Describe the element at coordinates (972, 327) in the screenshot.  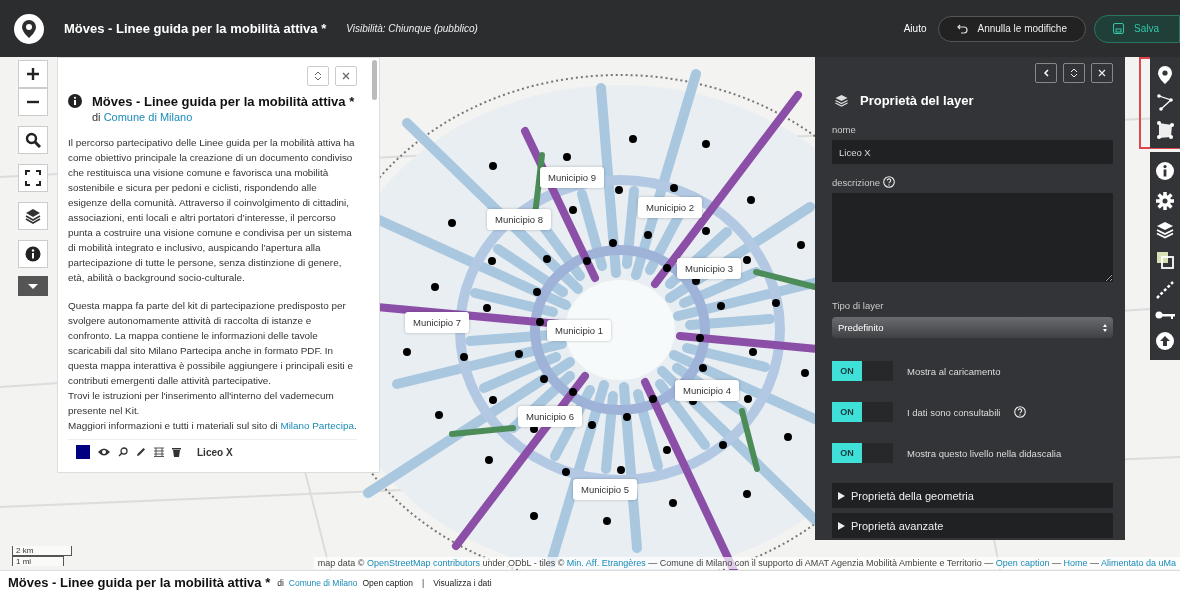
I see `layer-type-select: Predefinito` at that location.